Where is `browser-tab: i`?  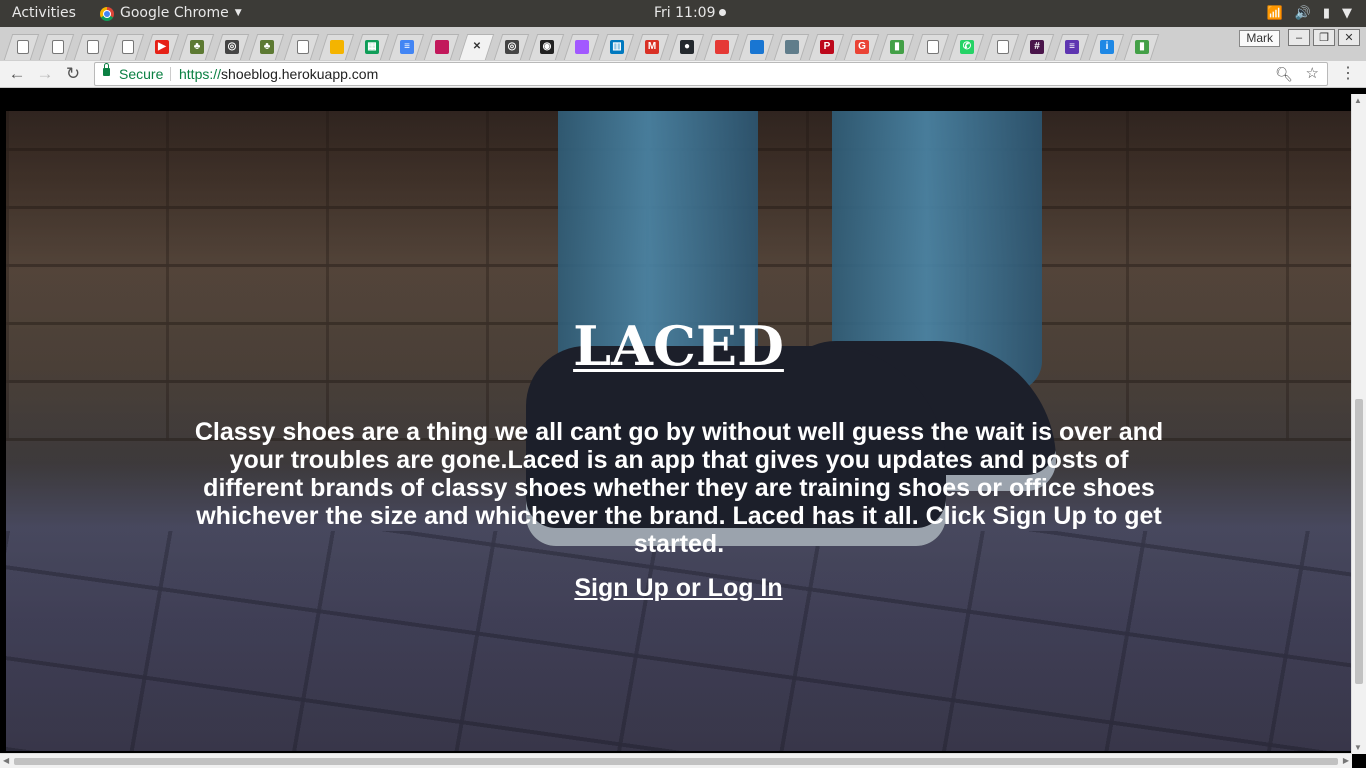 browser-tab: i is located at coordinates (1106, 47).